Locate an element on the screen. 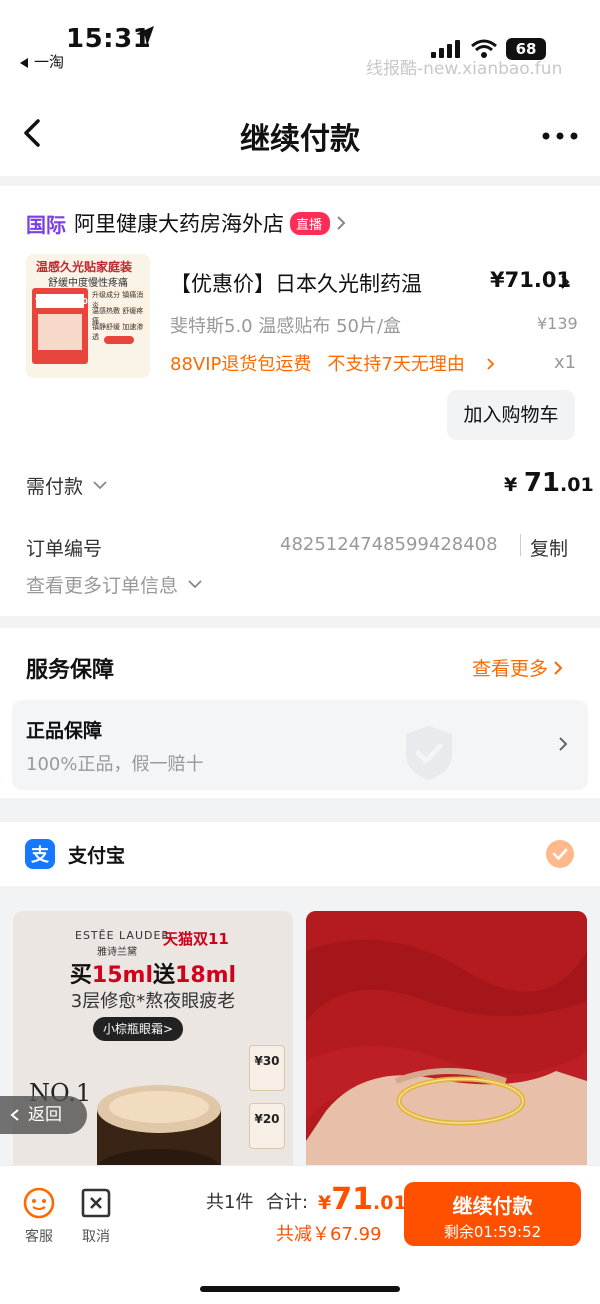 Image resolution: width=600 pixels, height=1304 pixels. product-price: ¥71.01 is located at coordinates (531, 280).